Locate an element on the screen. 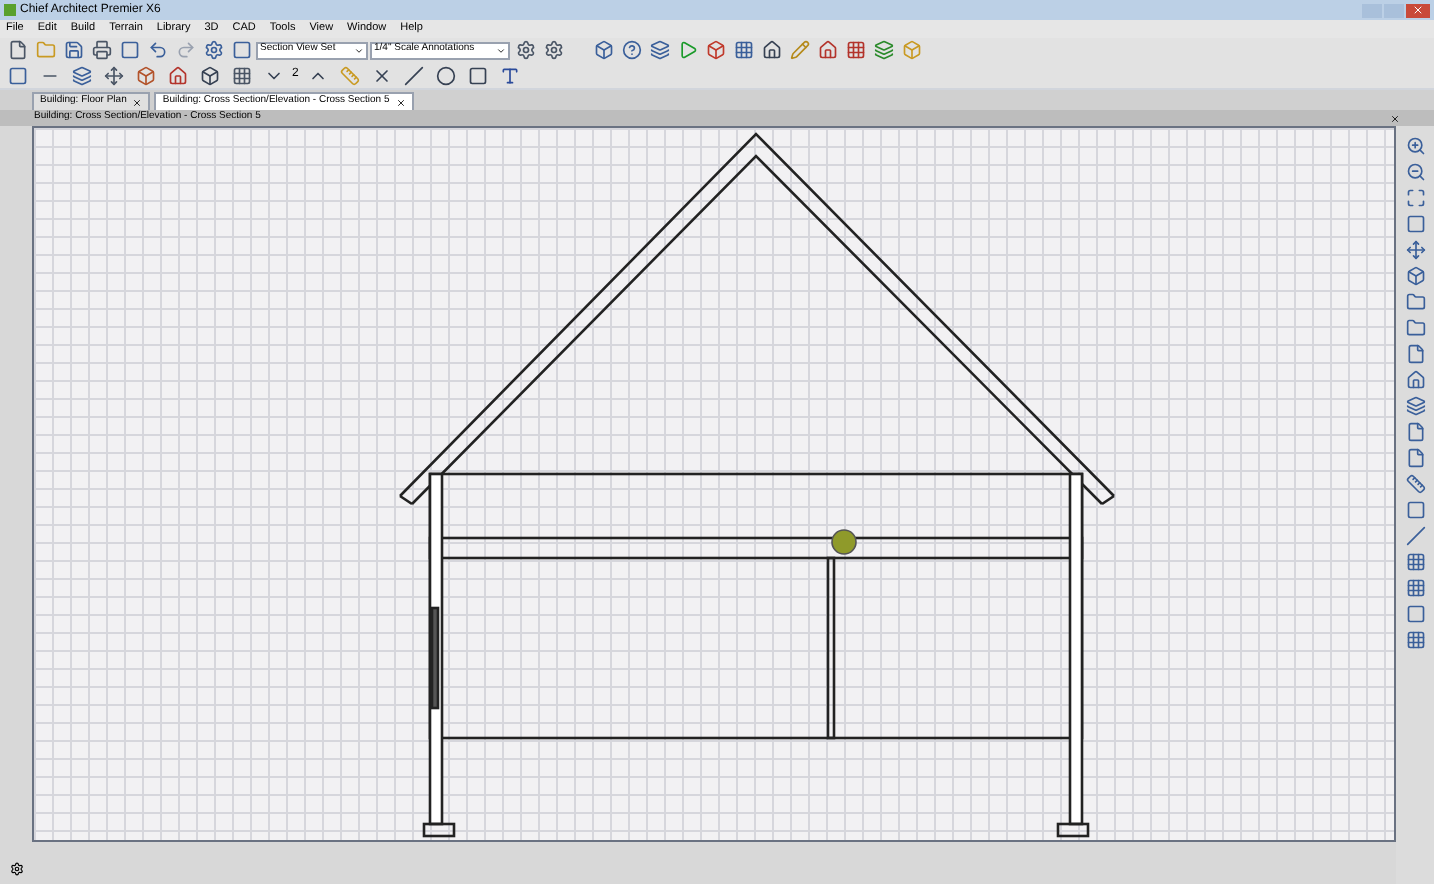 This screenshot has height=884, width=1434. close-icon is located at coordinates (1418, 10).